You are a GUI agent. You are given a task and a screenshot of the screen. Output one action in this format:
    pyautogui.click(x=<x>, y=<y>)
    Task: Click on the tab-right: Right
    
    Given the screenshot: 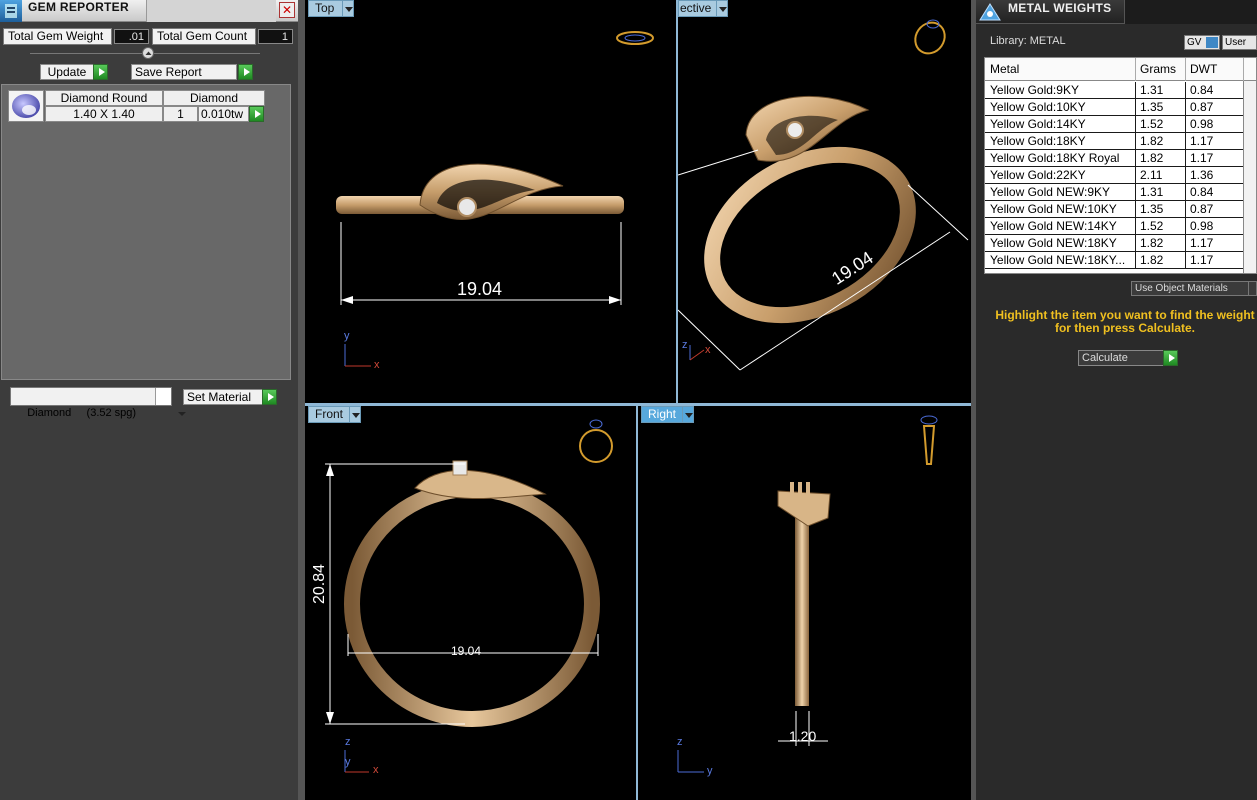 What is the action you would take?
    pyautogui.click(x=662, y=414)
    